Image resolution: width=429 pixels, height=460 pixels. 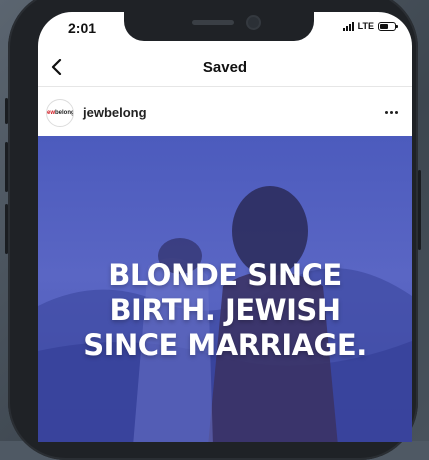 I want to click on image-text-line: BIRTH. JEWISH, so click(x=225, y=310).